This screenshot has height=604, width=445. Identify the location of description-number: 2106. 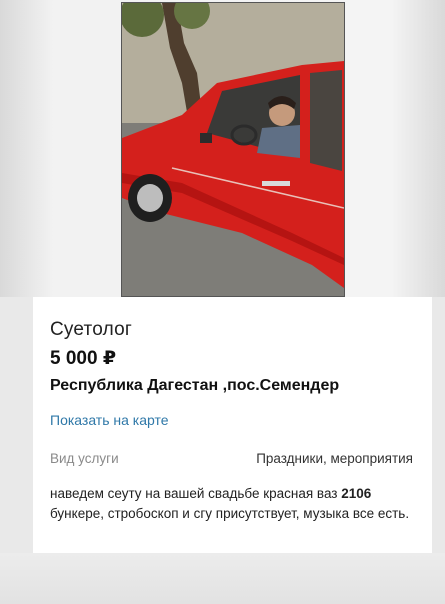
(356, 493).